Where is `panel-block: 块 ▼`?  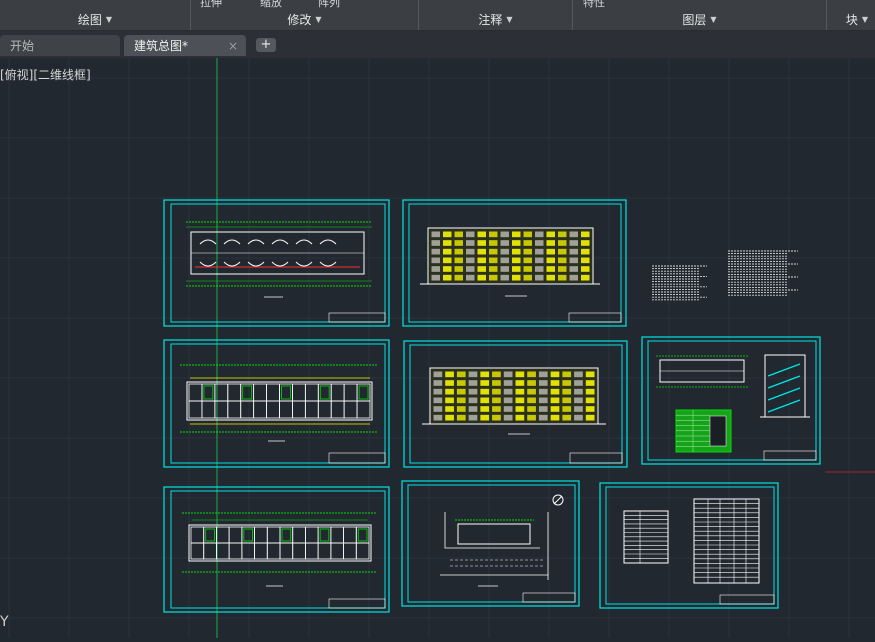
panel-block: 块 ▼ is located at coordinates (851, 19).